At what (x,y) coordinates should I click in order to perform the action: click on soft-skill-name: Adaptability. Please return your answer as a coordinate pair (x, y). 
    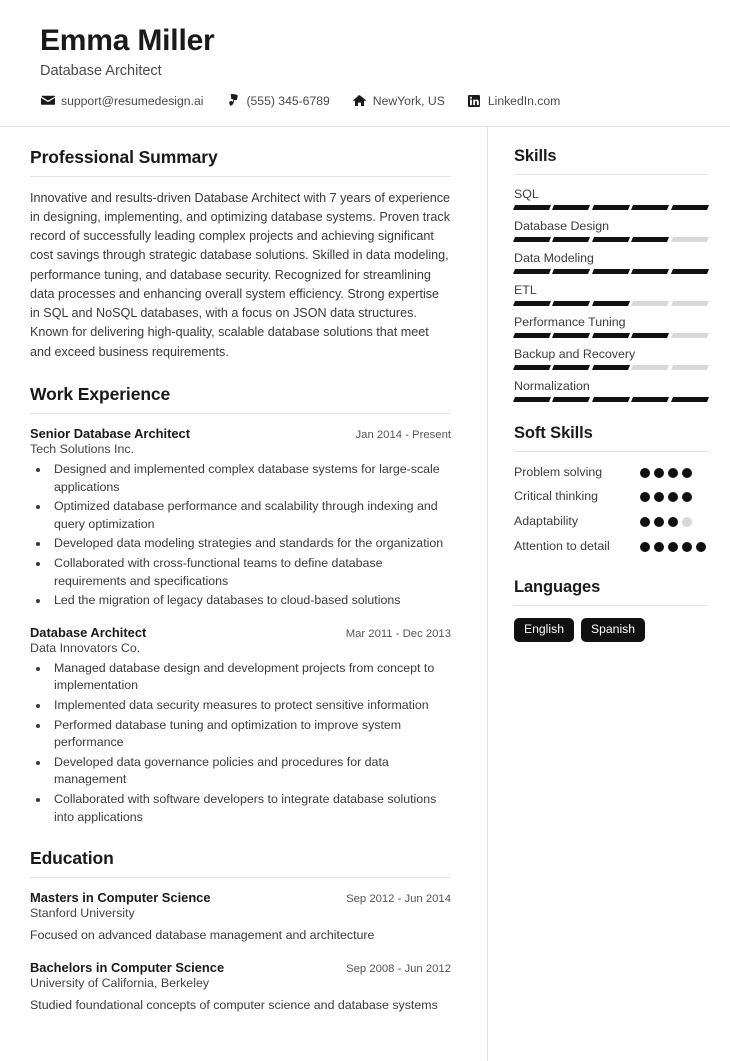
    Looking at the image, I should click on (546, 522).